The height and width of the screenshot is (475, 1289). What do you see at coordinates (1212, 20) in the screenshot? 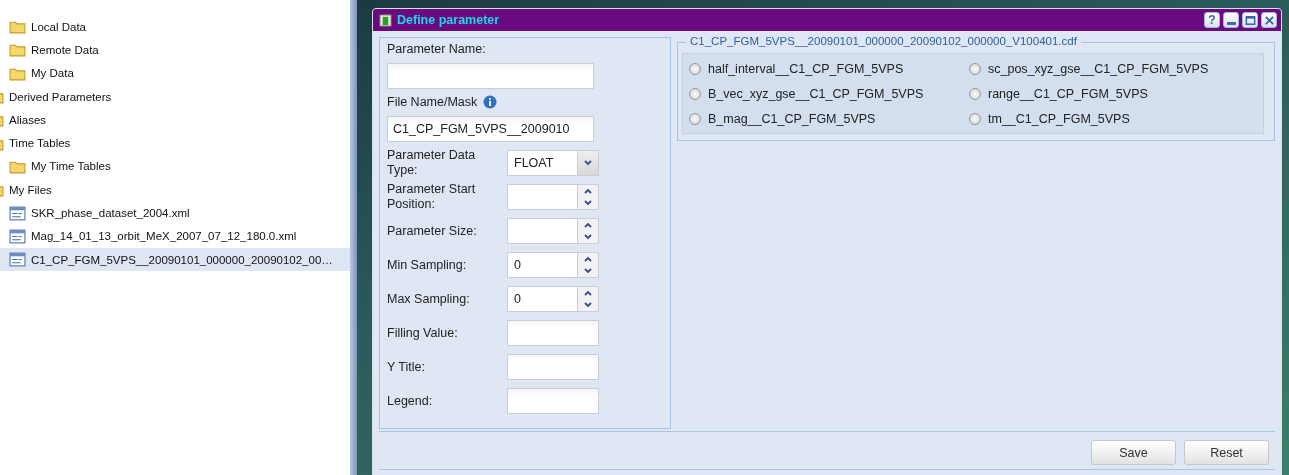
I see `help-button: ?` at bounding box center [1212, 20].